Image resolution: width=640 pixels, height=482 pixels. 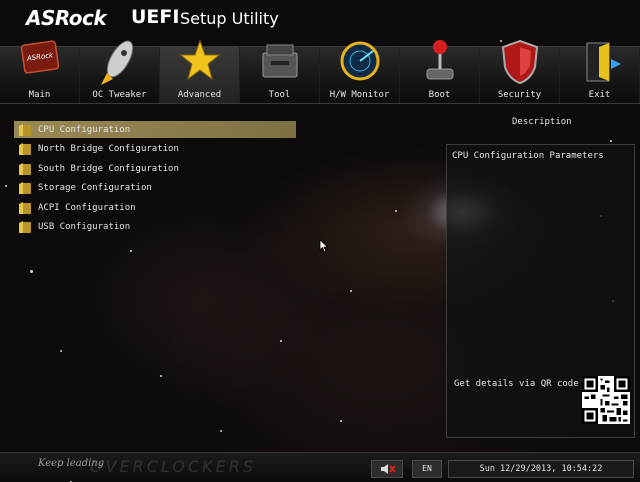 What do you see at coordinates (119, 95) in the screenshot?
I see `tab-oc-tweaker-label: OC Tweaker` at bounding box center [119, 95].